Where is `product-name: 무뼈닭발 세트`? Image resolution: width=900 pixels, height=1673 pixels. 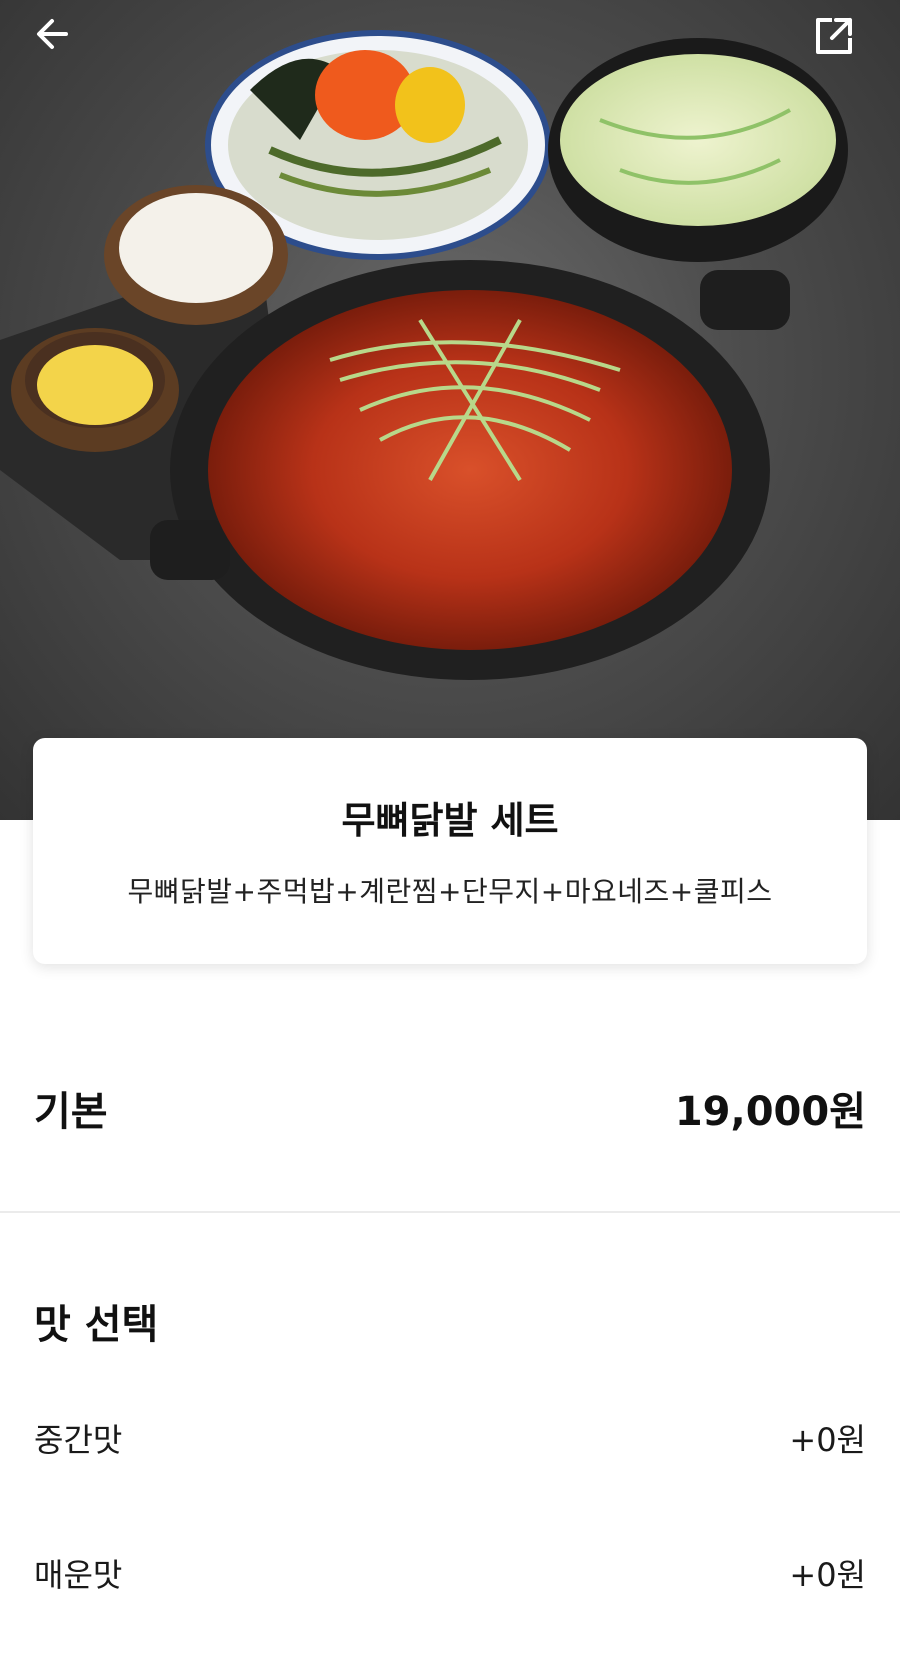
product-name: 무뼈닭발 세트 is located at coordinates (450, 820).